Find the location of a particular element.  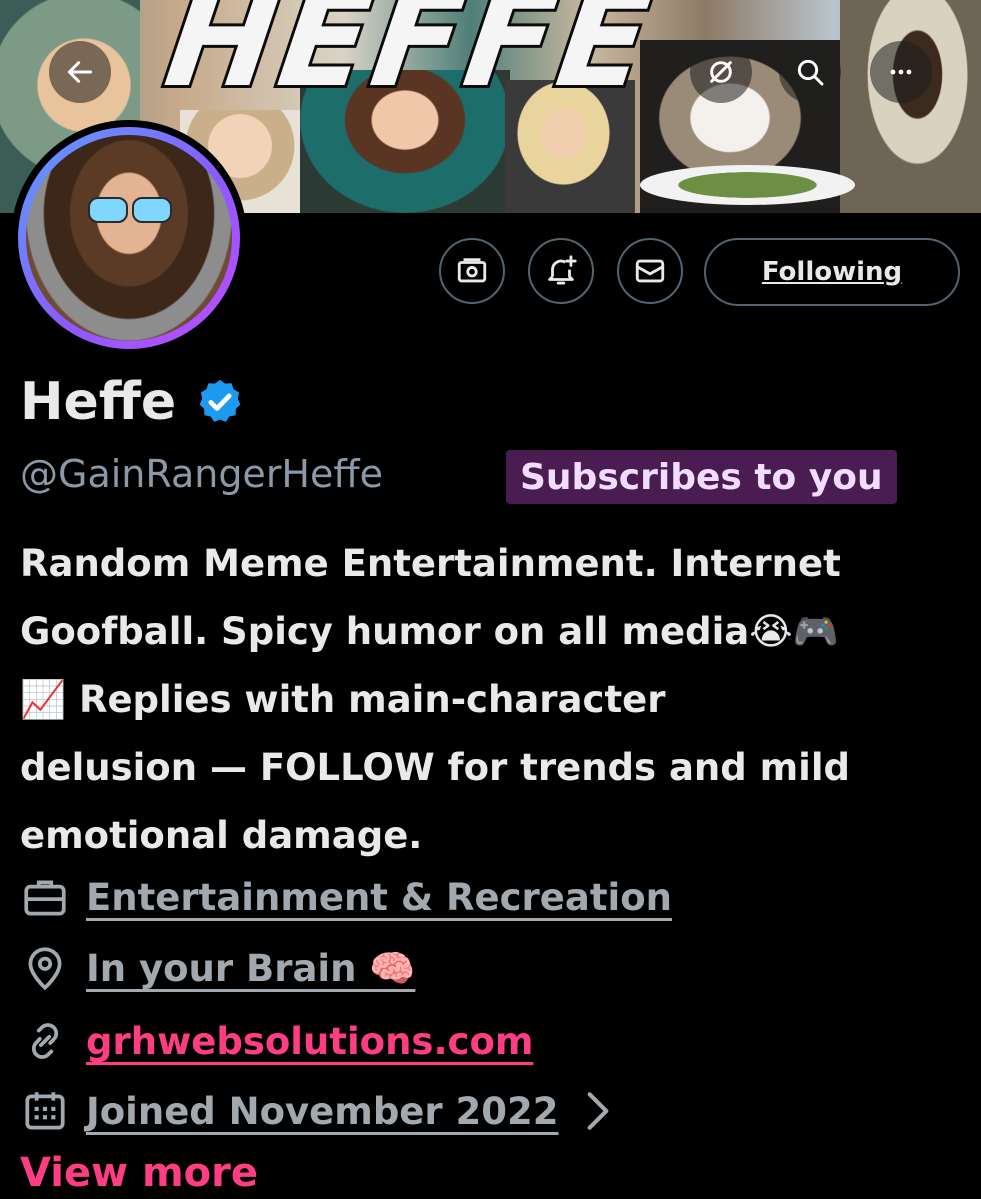

search-button is located at coordinates (810, 72).